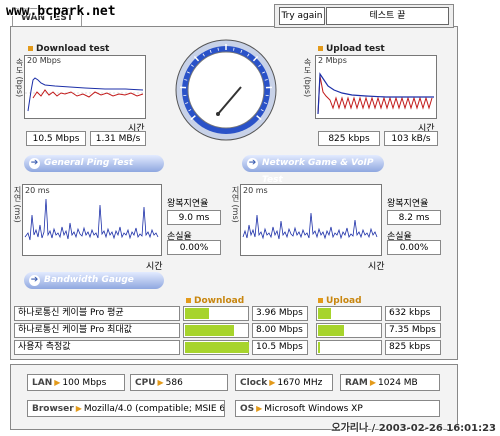  Describe the element at coordinates (413, 428) in the screenshot. I see `corner-stamp: 오가리나 / 2003-02-26 16:01:23` at that location.